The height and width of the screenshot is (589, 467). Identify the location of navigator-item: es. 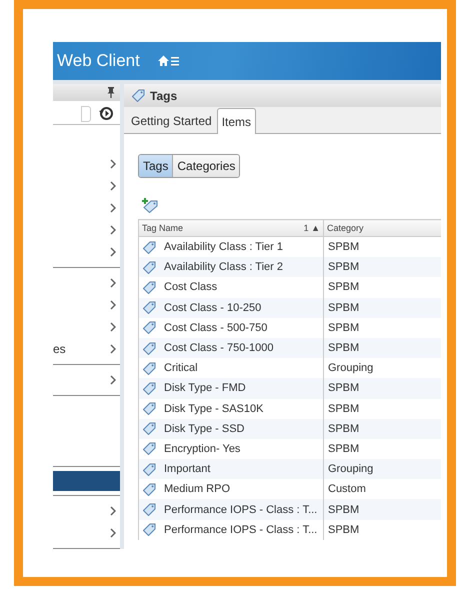
(86, 349).